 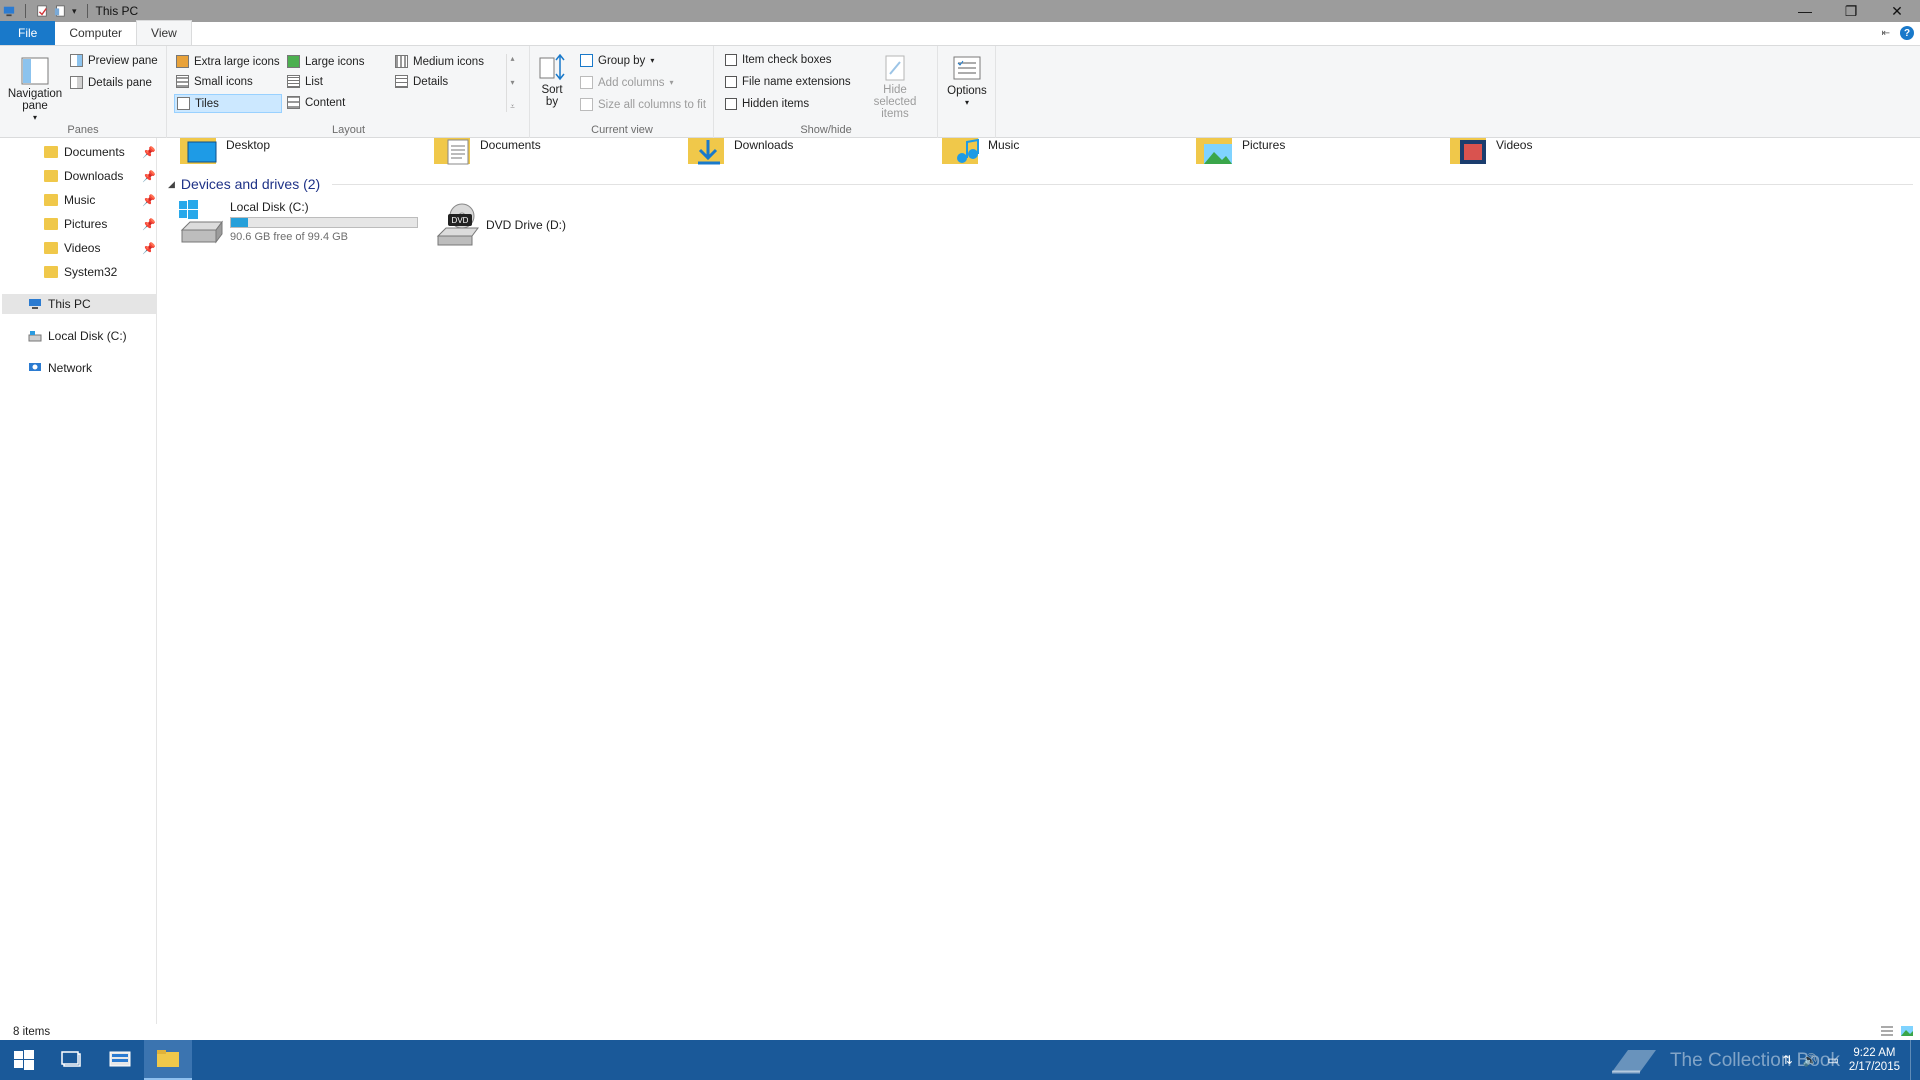 What do you see at coordinates (627, 82) in the screenshot?
I see `add-columns-button: Add columns ▾` at bounding box center [627, 82].